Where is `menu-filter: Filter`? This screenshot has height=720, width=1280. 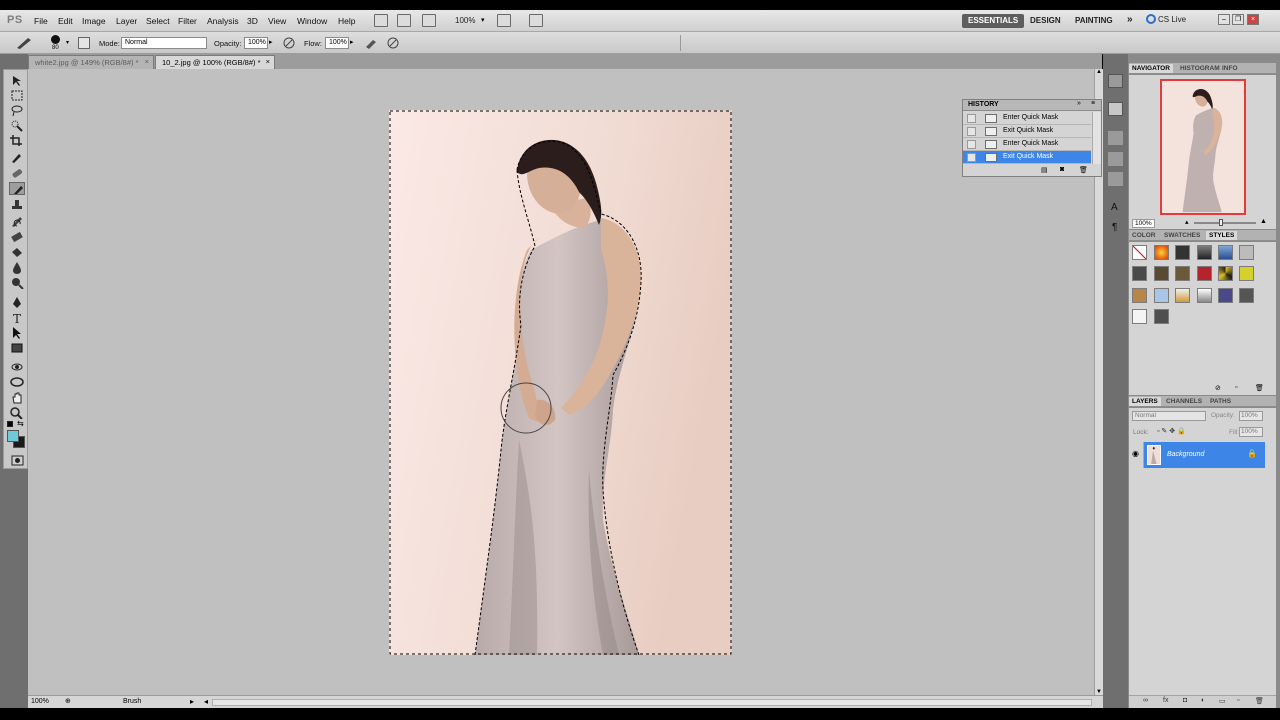 menu-filter: Filter is located at coordinates (187, 21).